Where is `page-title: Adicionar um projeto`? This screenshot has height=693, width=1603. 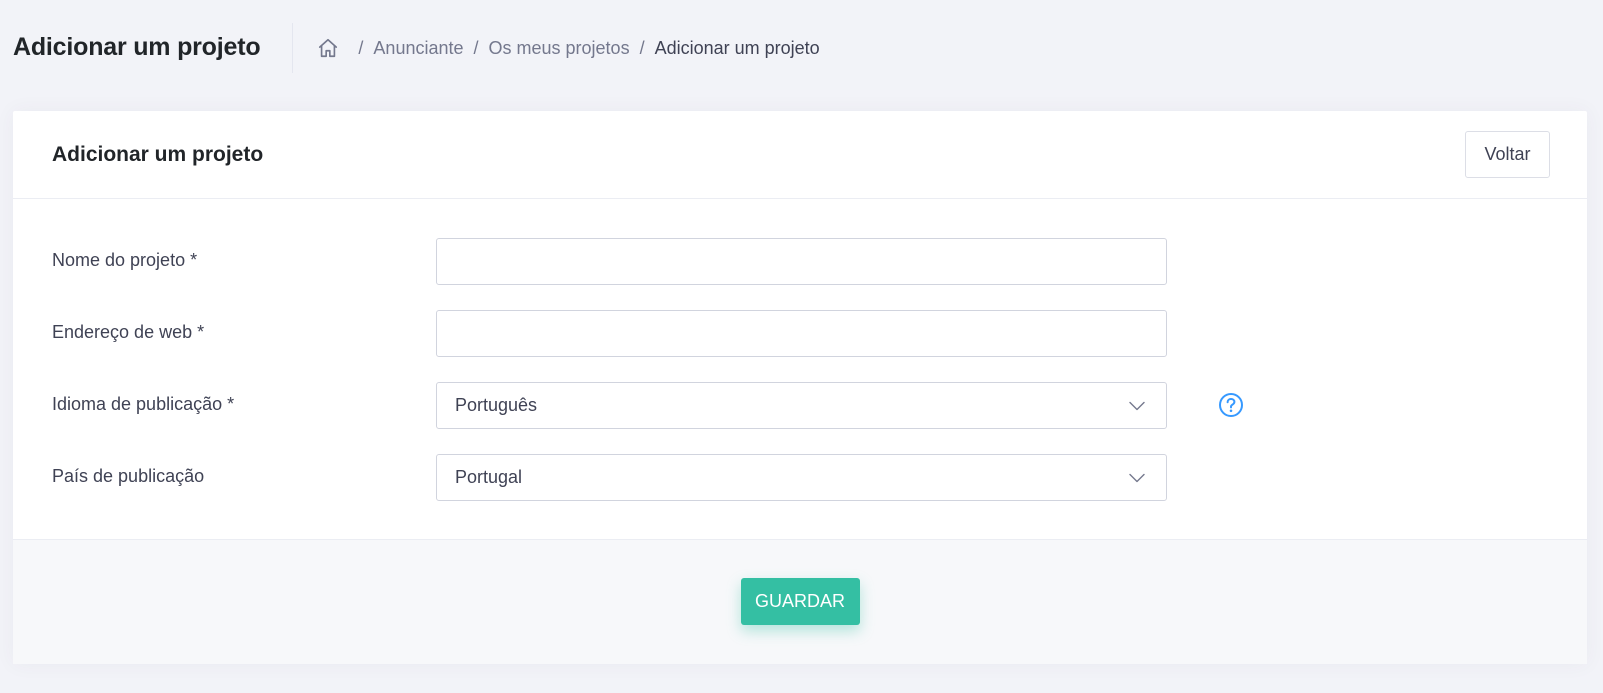 page-title: Adicionar um projeto is located at coordinates (137, 46).